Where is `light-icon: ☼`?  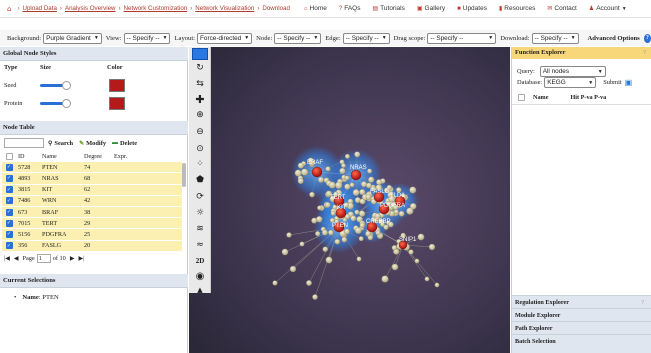 light-icon: ☼ is located at coordinates (200, 213).